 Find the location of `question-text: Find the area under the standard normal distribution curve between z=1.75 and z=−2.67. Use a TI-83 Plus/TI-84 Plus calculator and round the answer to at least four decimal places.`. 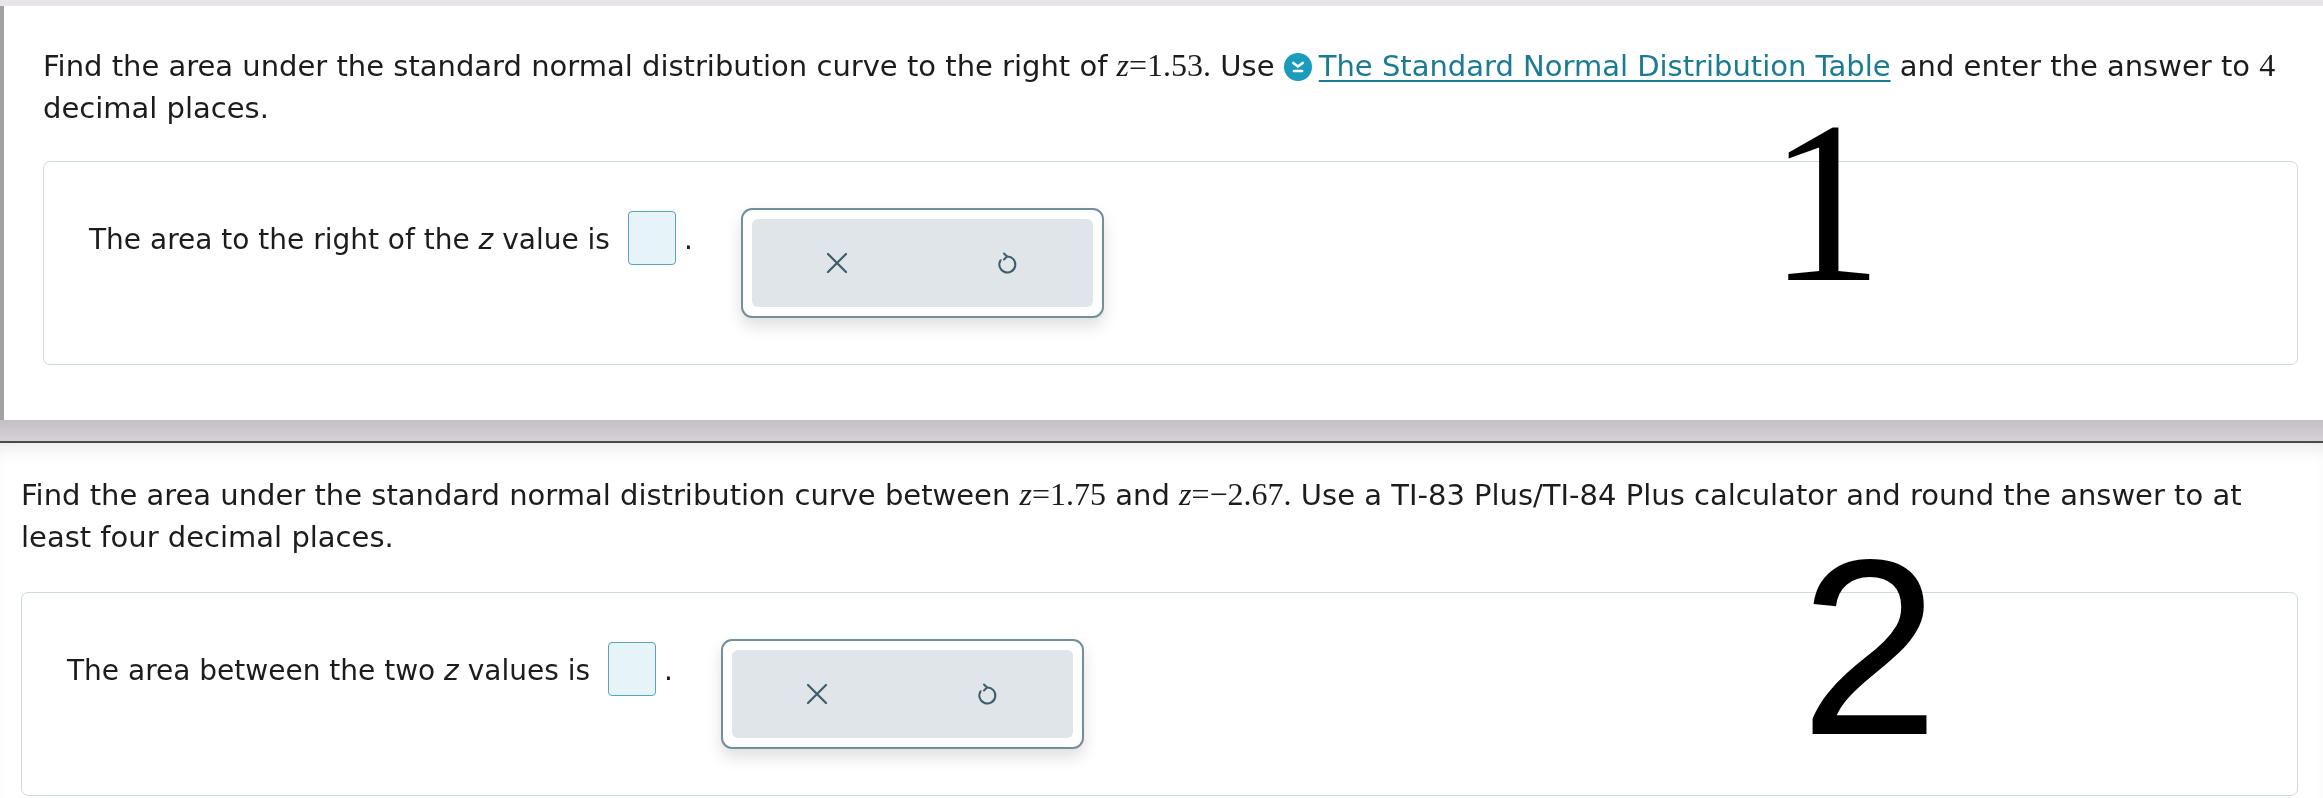

question-text: Find the area under the standard normal distribution curve between z=1.75 and z=−2.67. Use a TI-83 Plus/TI-84 Plus calculator and round the answer to at least four decimal places. is located at coordinates (1132, 515).